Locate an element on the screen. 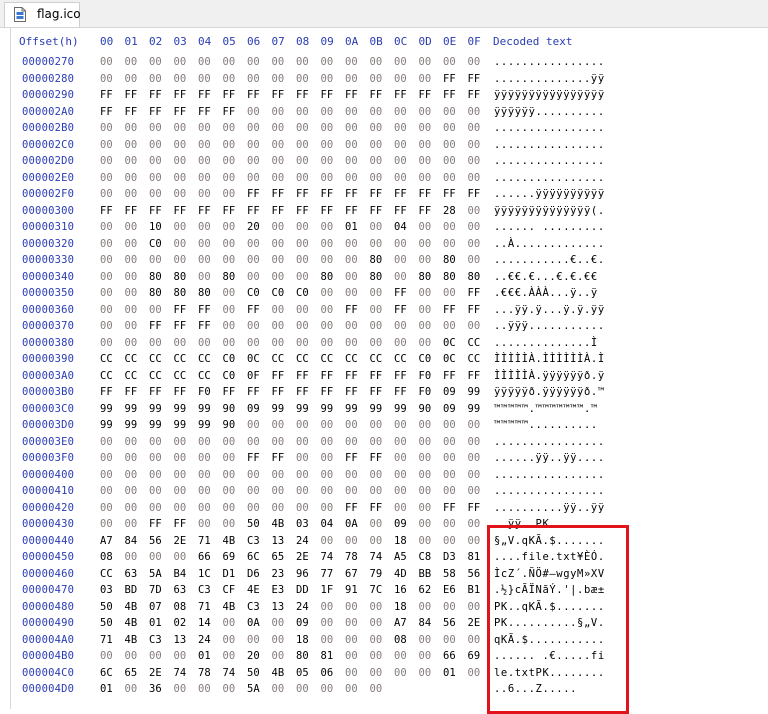 The width and height of the screenshot is (768, 714). byte-cell: 0C is located at coordinates (452, 343).